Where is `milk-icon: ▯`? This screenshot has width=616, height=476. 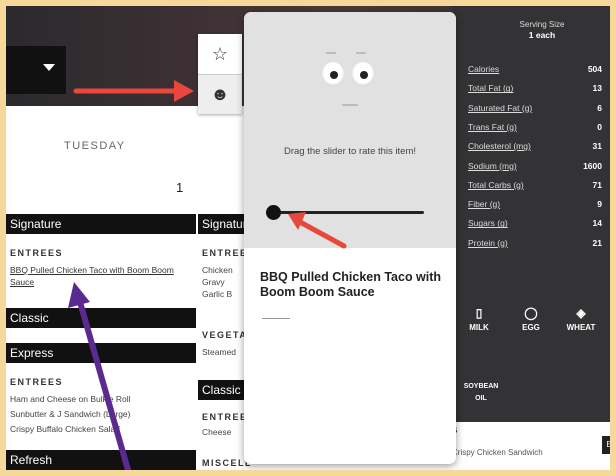
milk-icon: ▯ is located at coordinates (479, 313).